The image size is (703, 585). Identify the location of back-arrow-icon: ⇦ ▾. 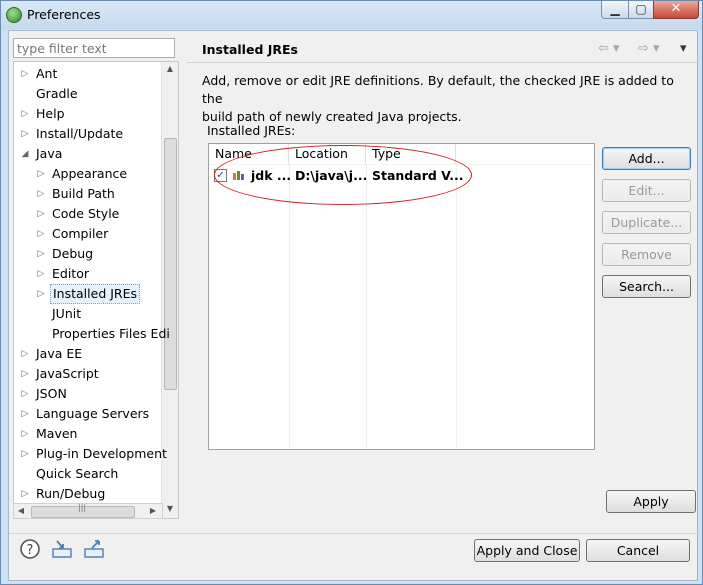
(609, 48).